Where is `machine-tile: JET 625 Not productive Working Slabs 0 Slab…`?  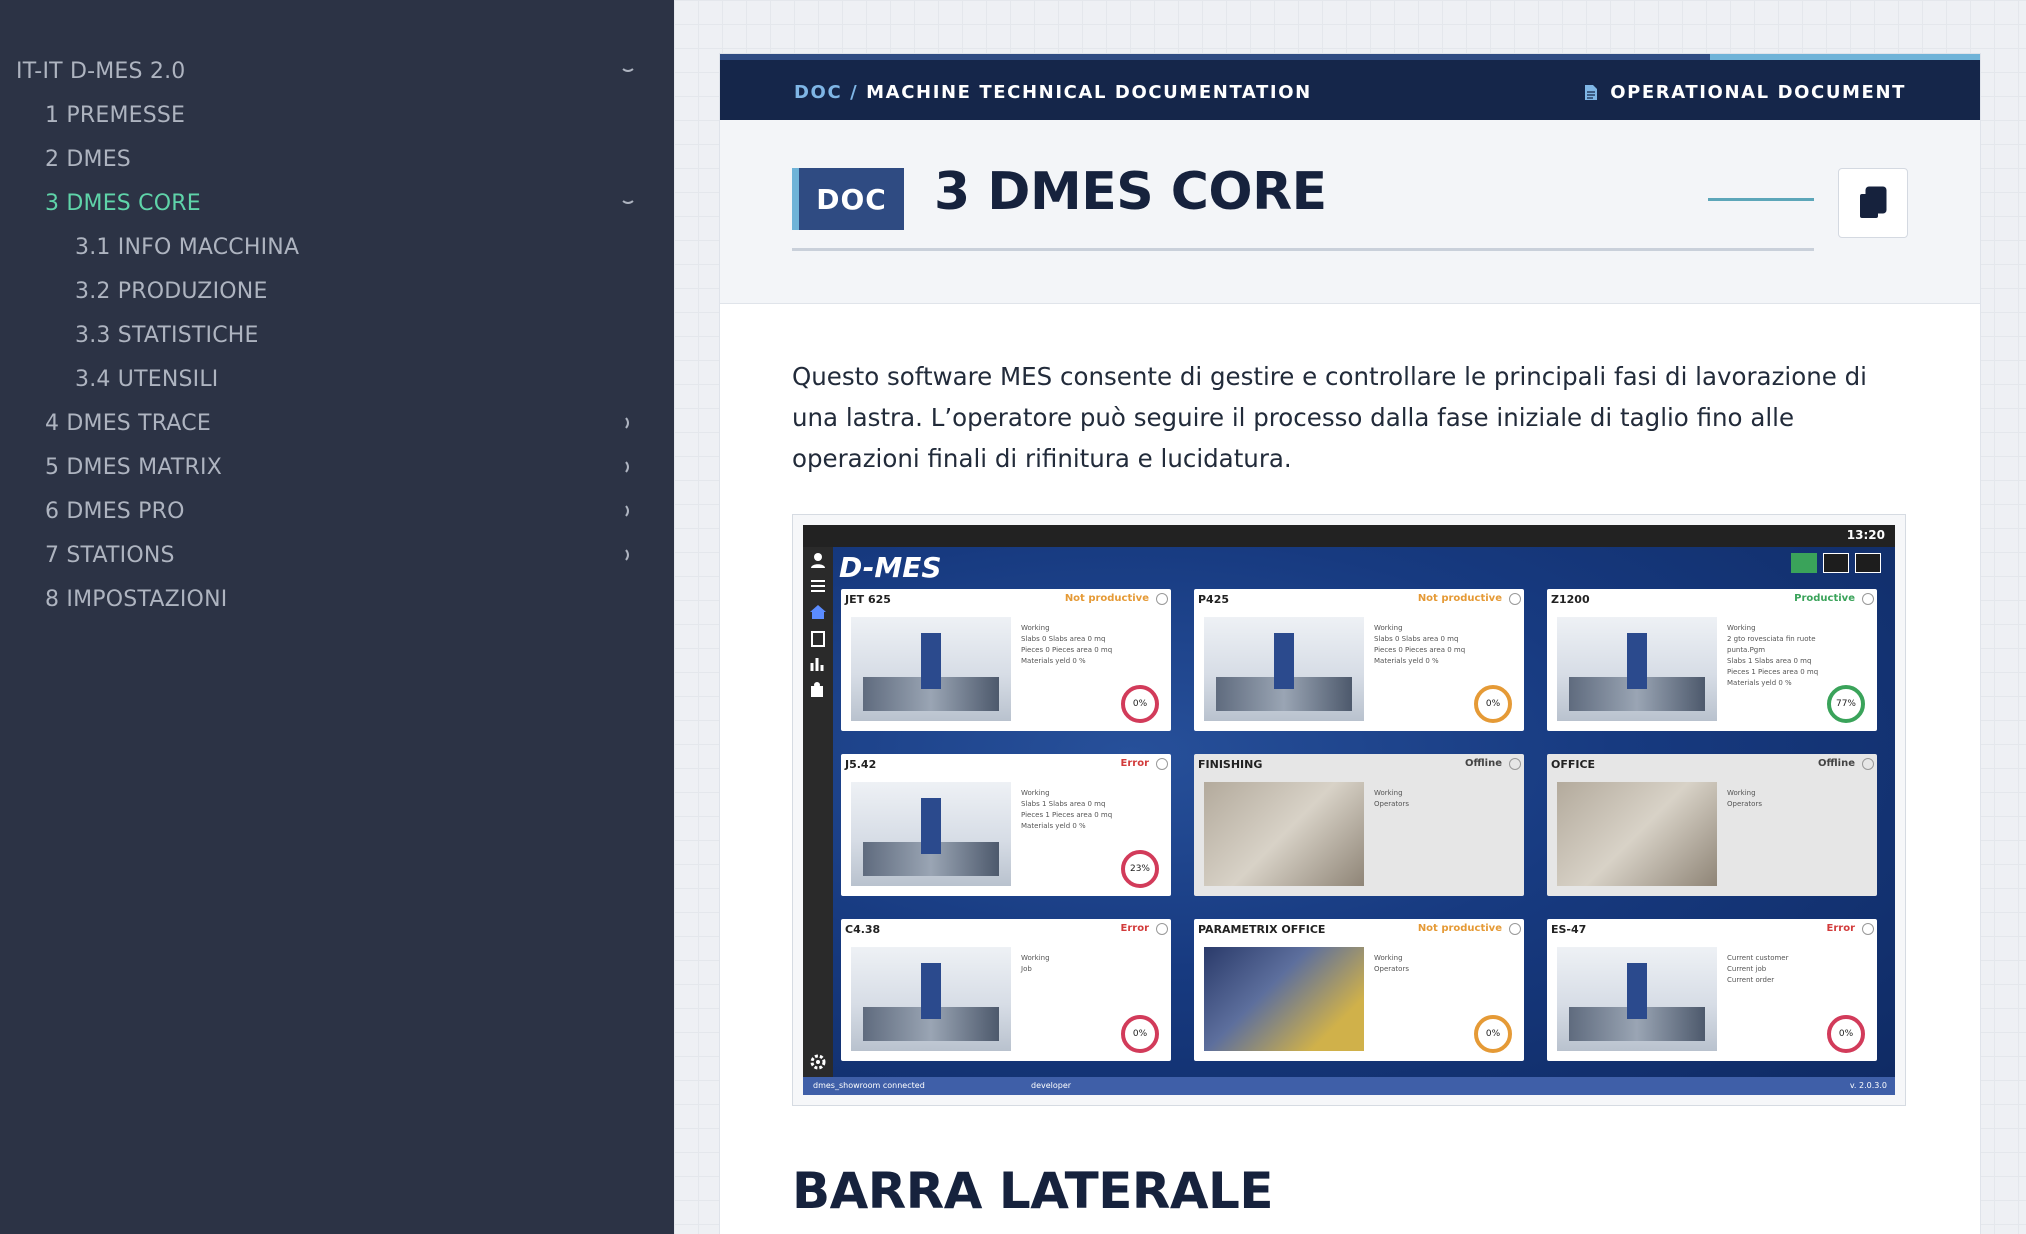
machine-tile: JET 625 Not productive Working Slabs 0 Slab… is located at coordinates (1006, 660).